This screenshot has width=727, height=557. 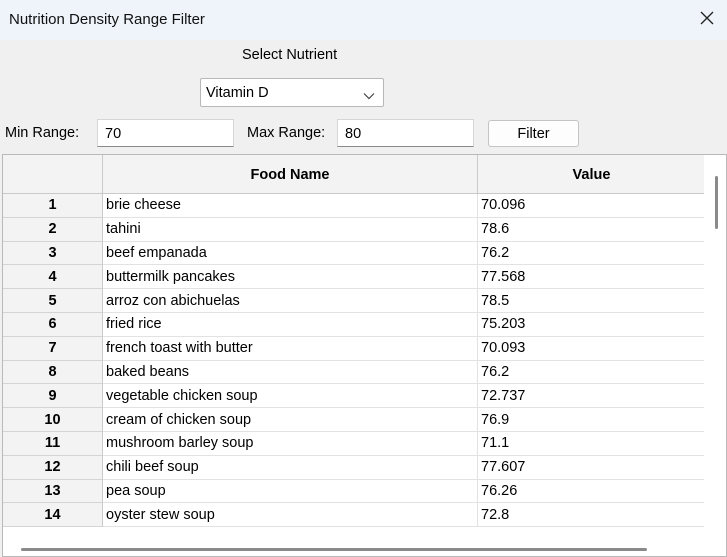 I want to click on table-row: 5 arroz con abichuelas 78.5, so click(x=354, y=301).